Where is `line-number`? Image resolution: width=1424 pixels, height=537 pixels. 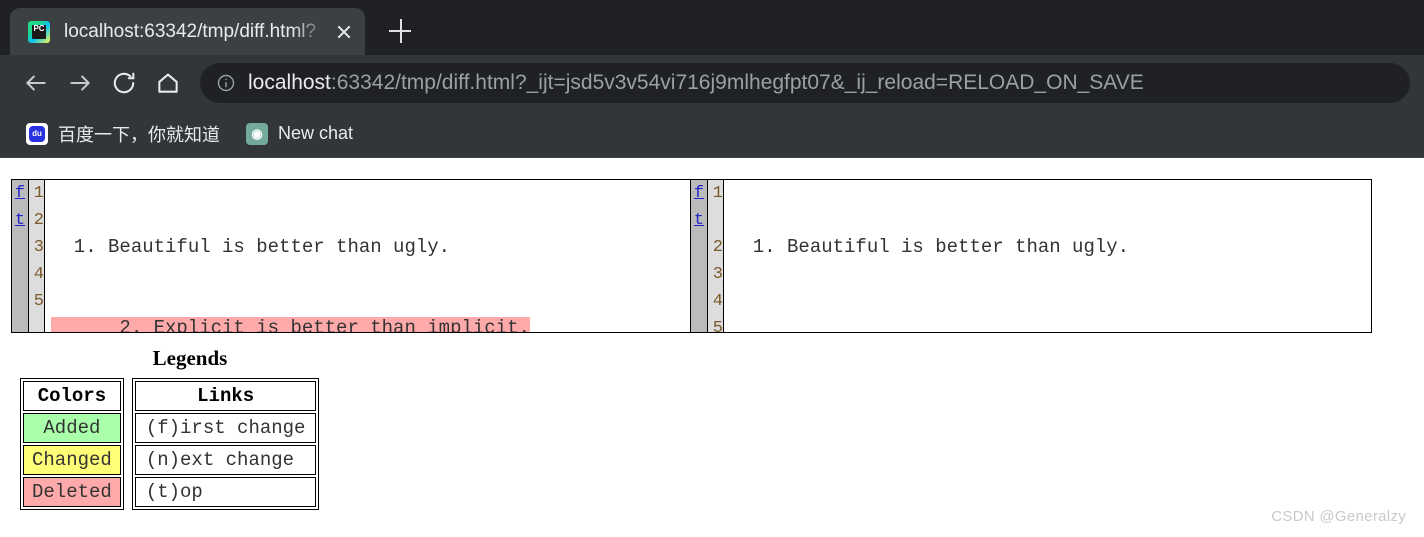
line-number is located at coordinates (715, 220).